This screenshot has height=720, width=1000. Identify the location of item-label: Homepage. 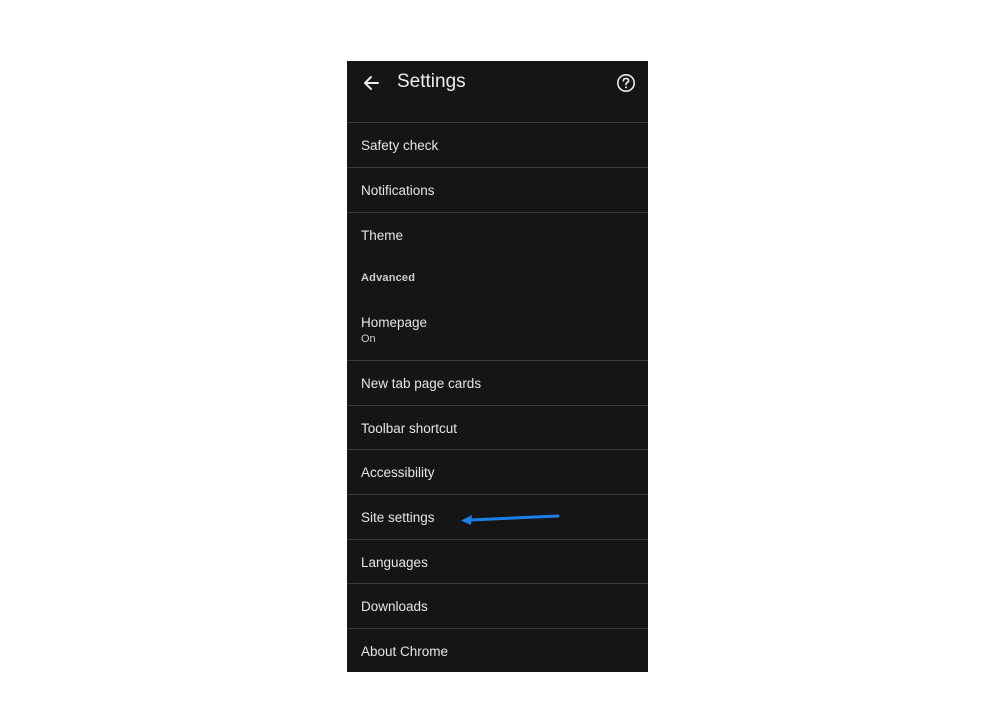
(394, 322).